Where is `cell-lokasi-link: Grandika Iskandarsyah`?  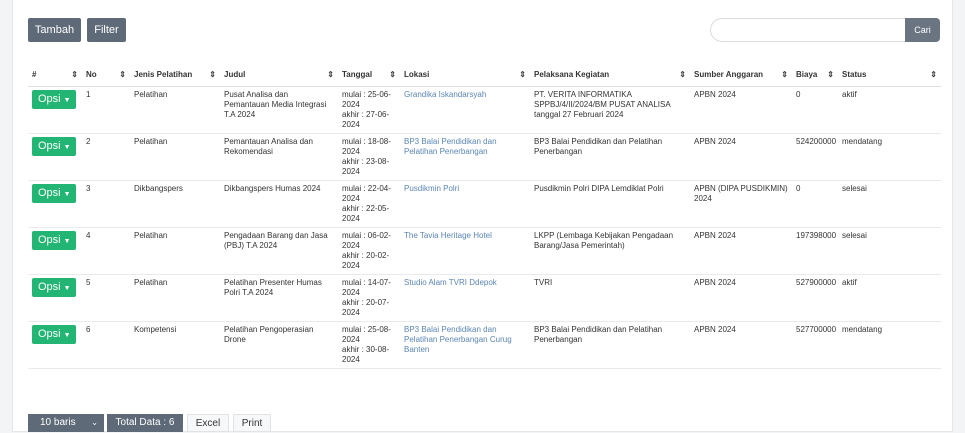
cell-lokasi-link: Grandika Iskandarsyah is located at coordinates (465, 110).